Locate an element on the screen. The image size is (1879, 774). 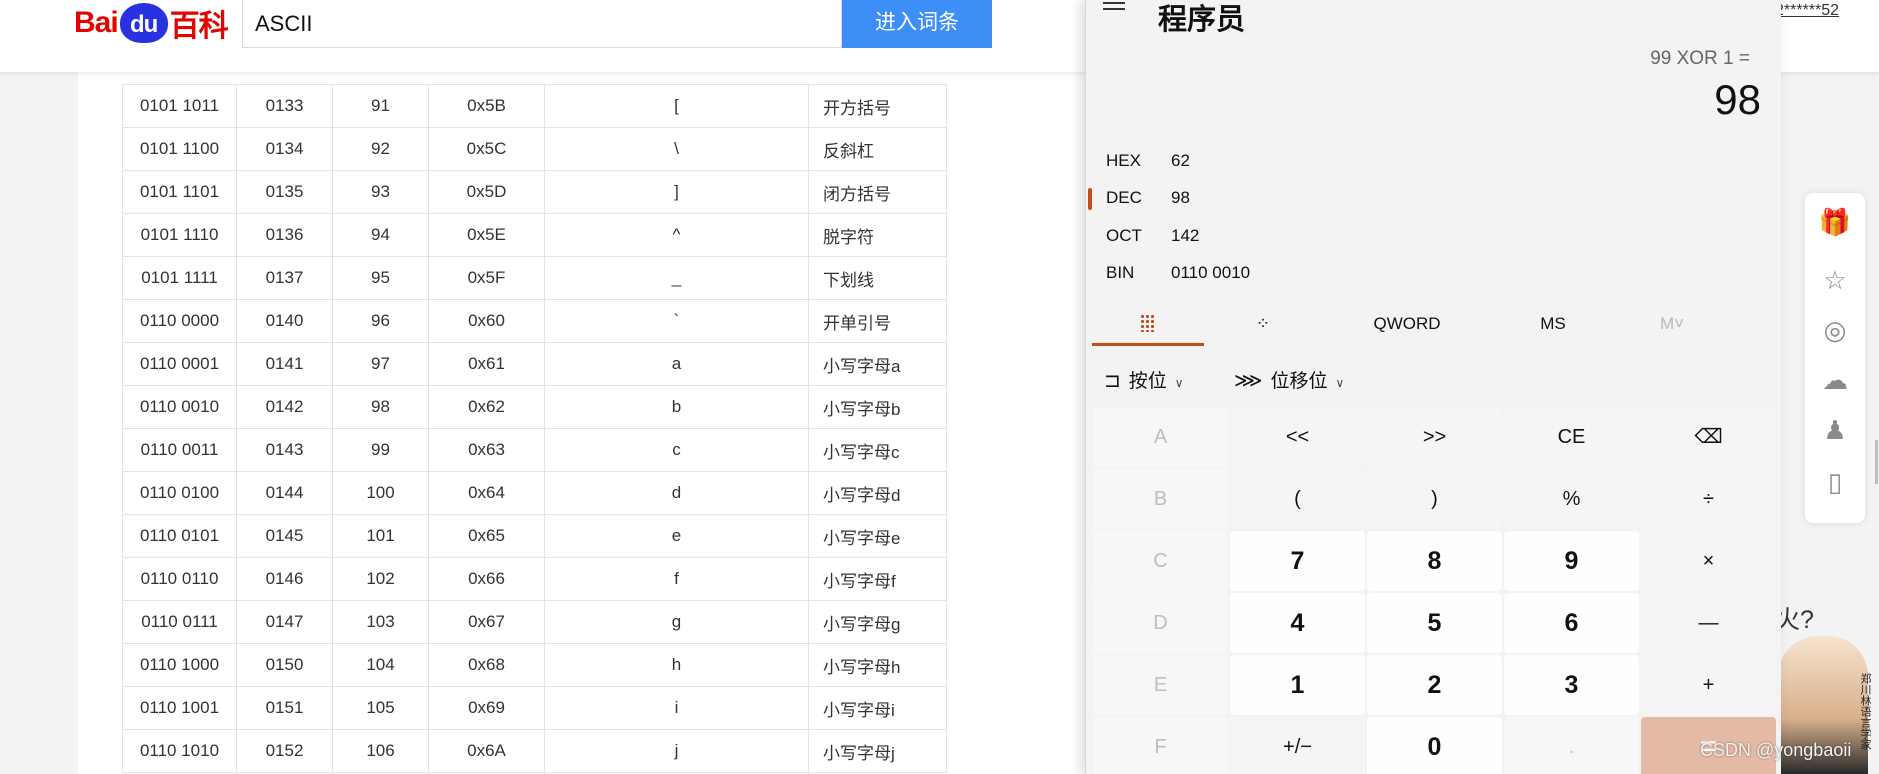
decimal-cell: 96 is located at coordinates (380, 321).